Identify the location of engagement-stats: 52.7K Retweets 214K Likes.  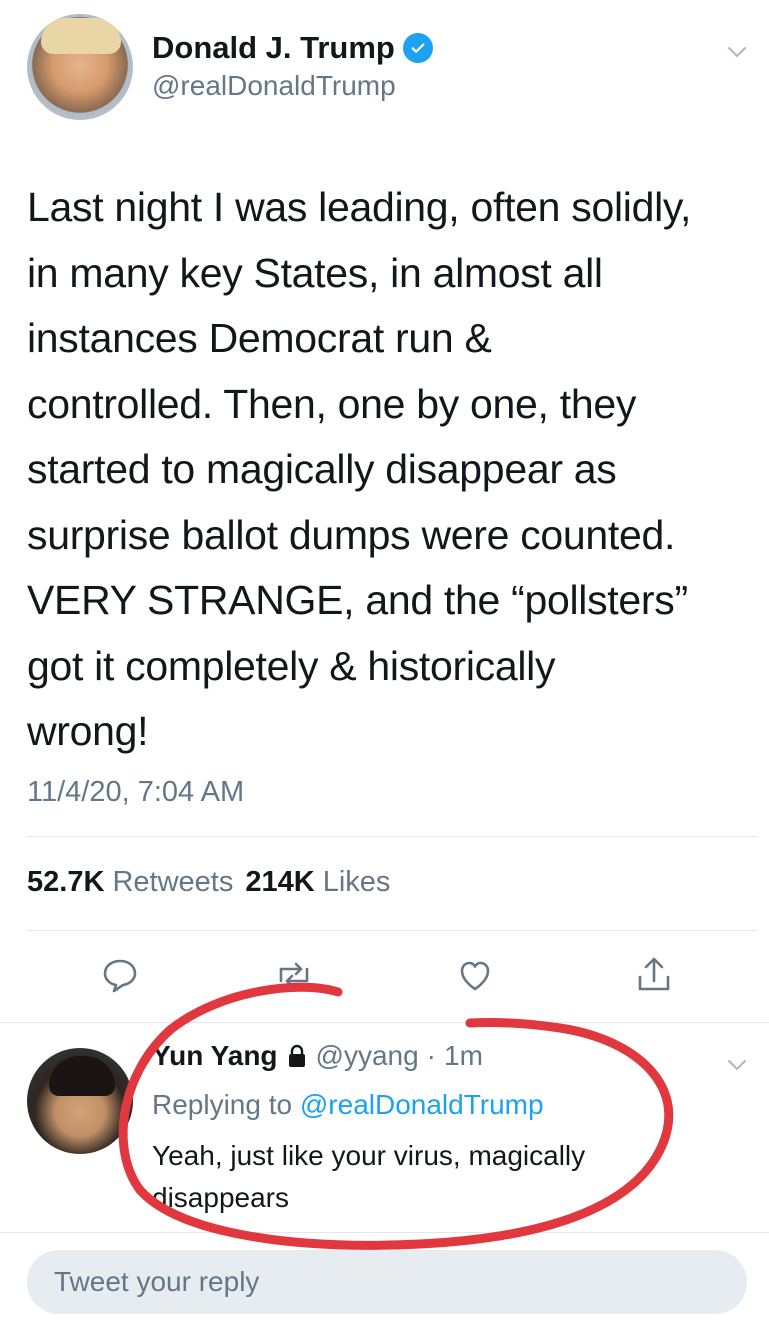
(208, 882).